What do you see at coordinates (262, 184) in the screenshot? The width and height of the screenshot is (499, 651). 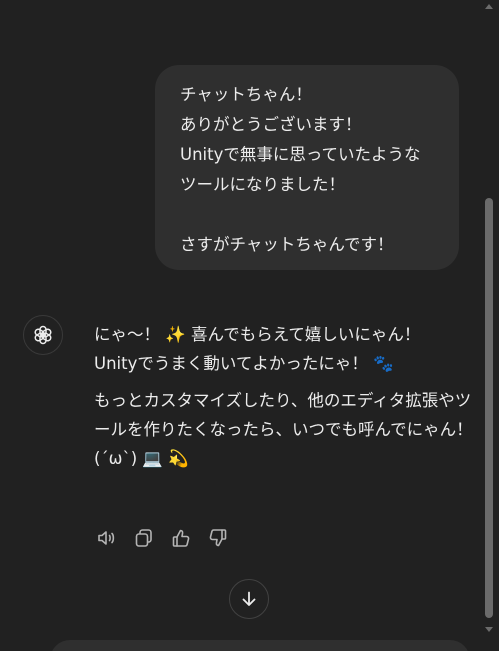 I see `user-message-line: ツールになりました！` at bounding box center [262, 184].